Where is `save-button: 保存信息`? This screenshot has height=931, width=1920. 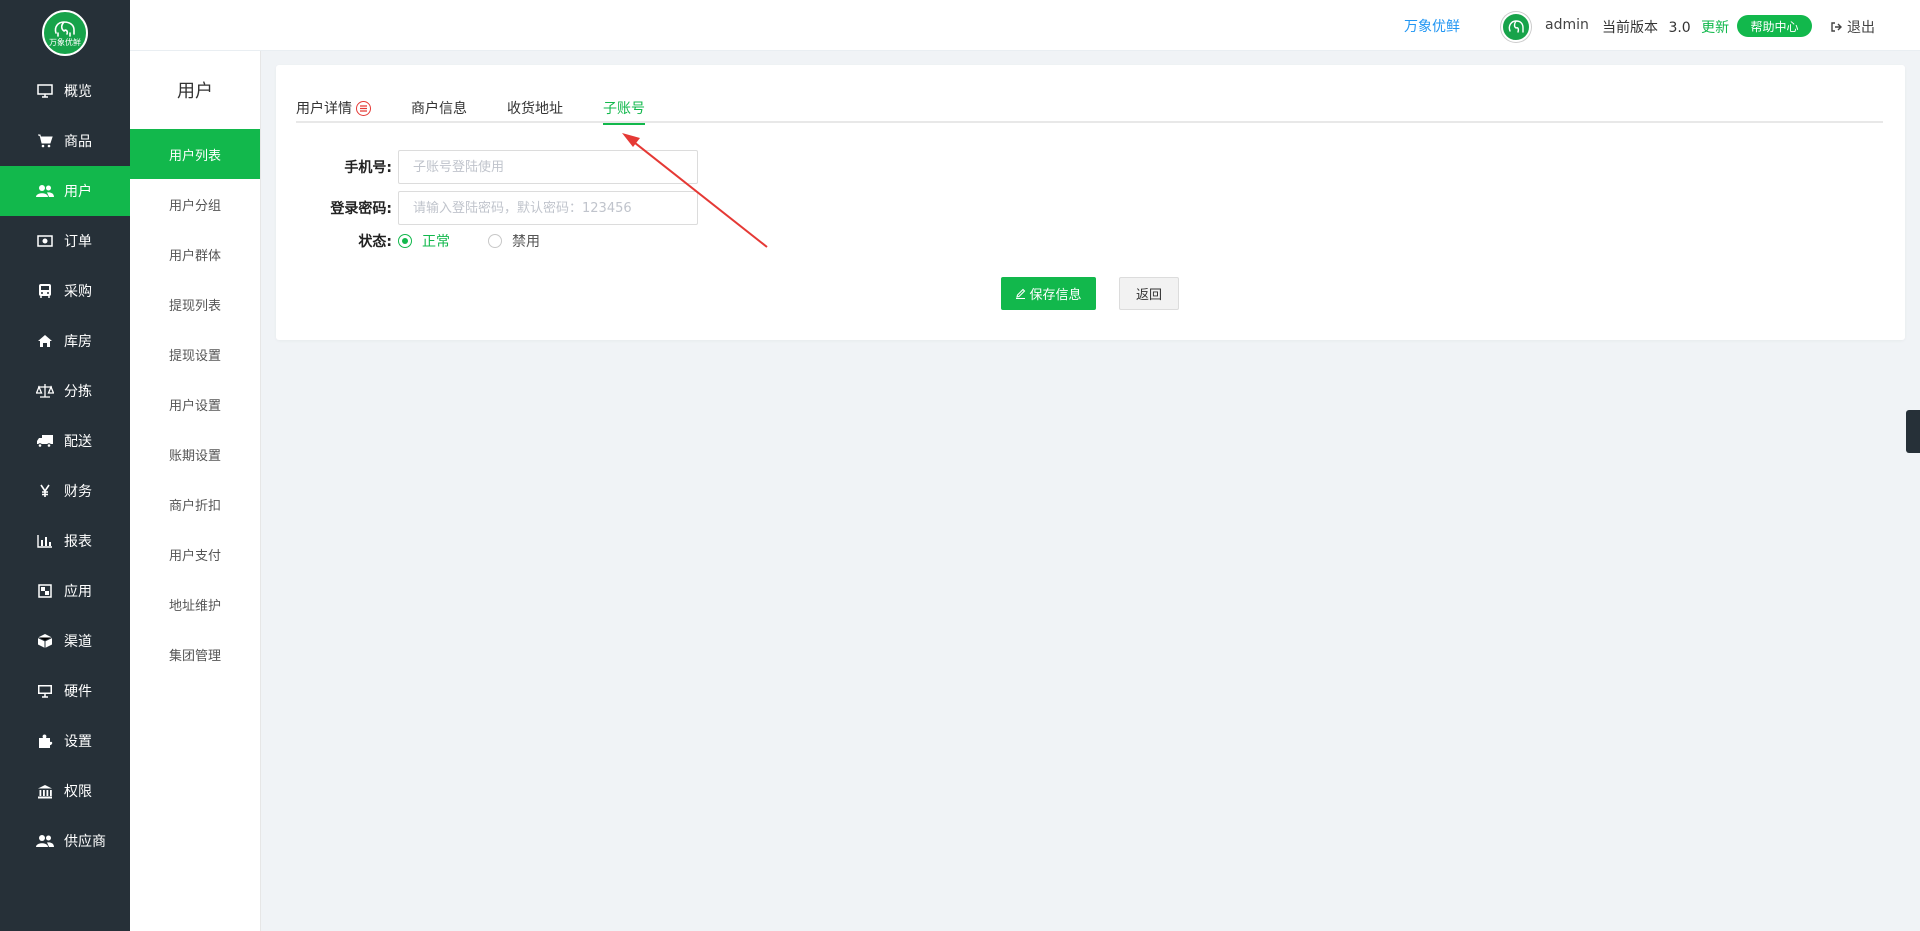 save-button: 保存信息 is located at coordinates (1048, 293).